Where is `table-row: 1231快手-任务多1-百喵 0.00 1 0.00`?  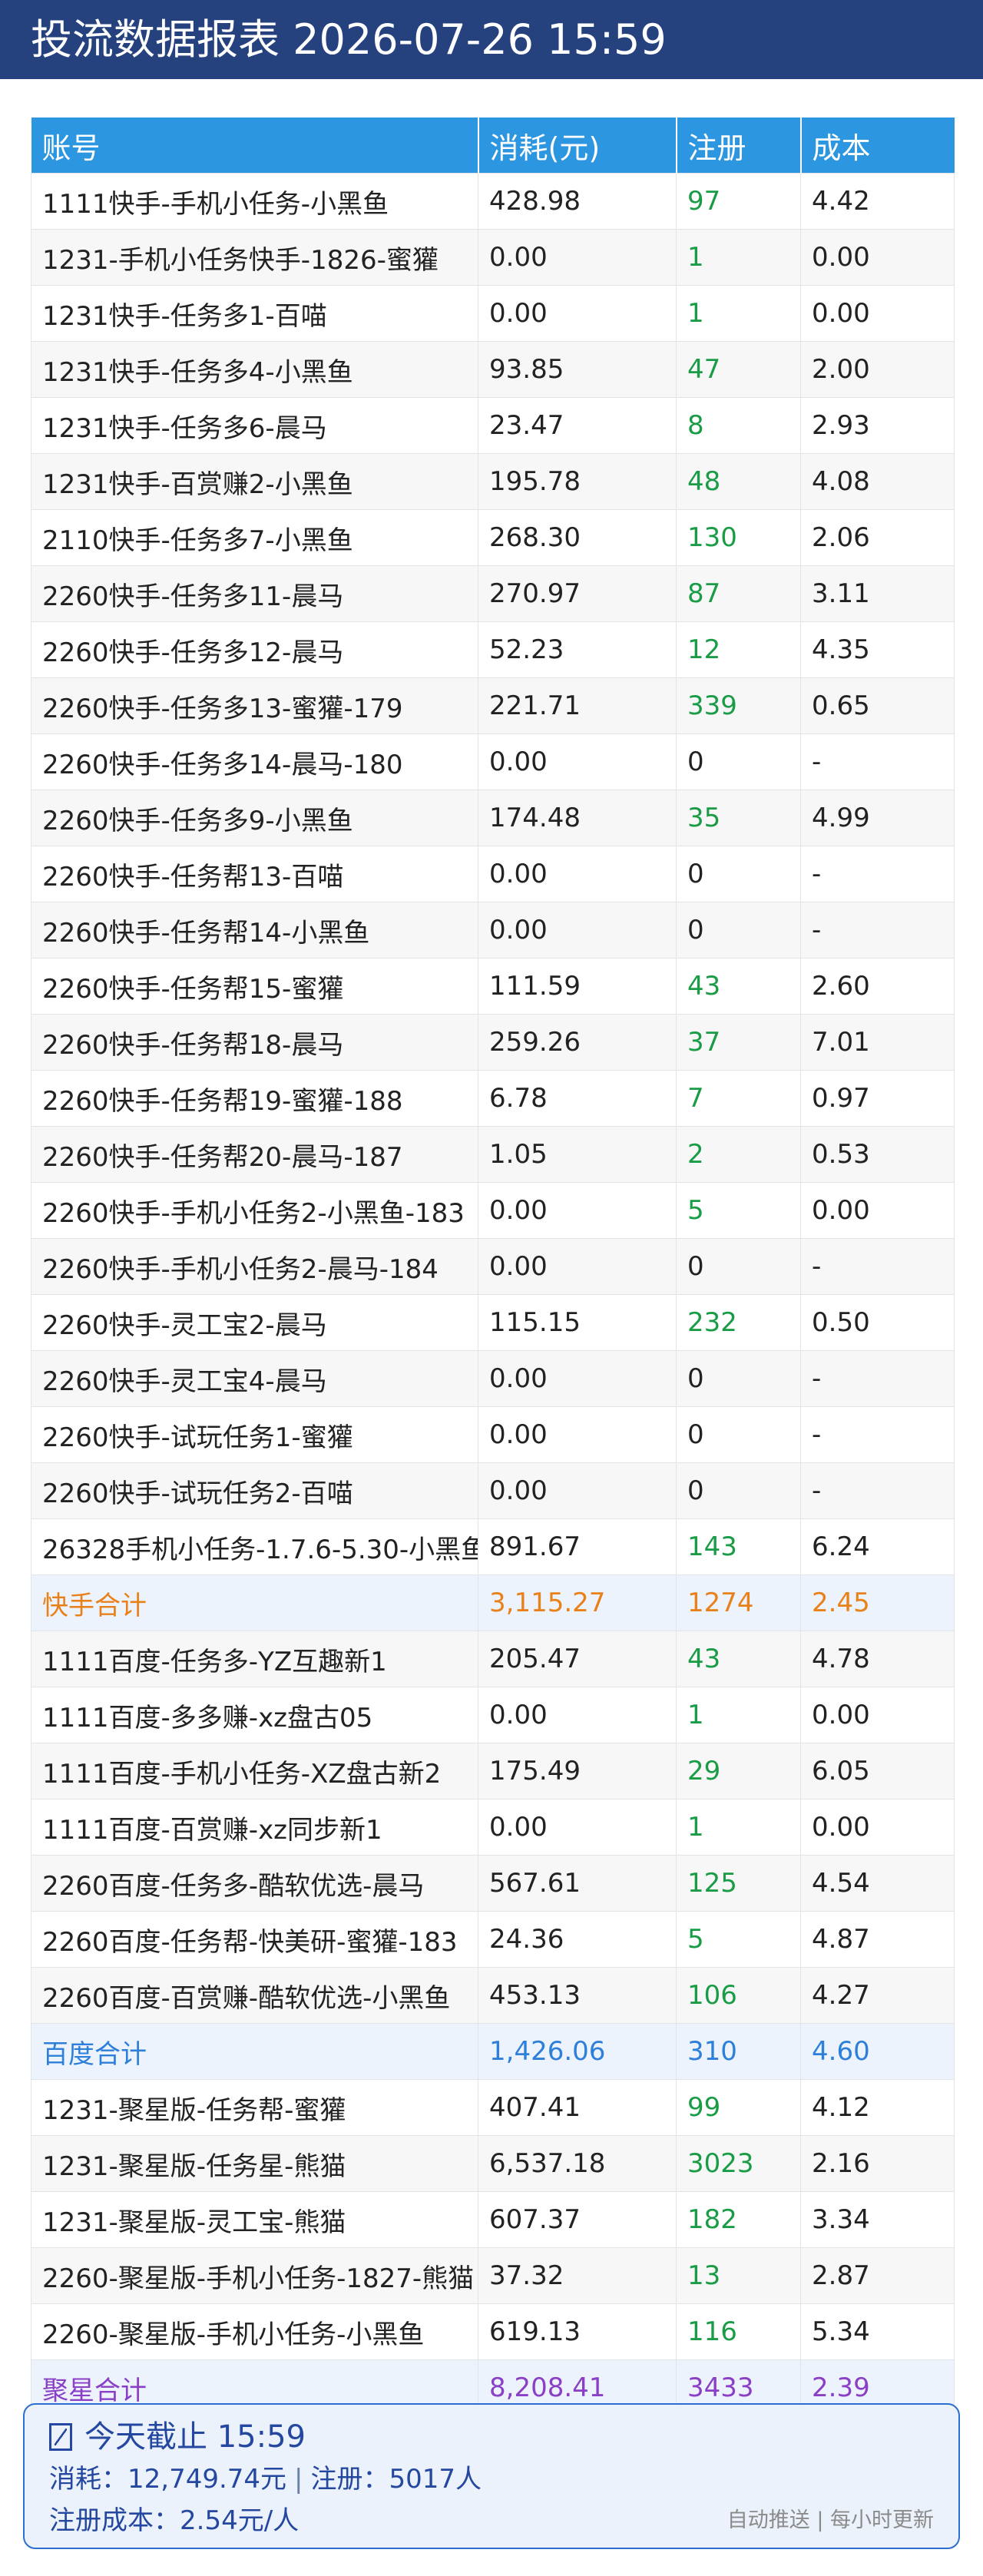
table-row: 1231快手-任务多1-百喵 0.00 1 0.00 is located at coordinates (493, 313).